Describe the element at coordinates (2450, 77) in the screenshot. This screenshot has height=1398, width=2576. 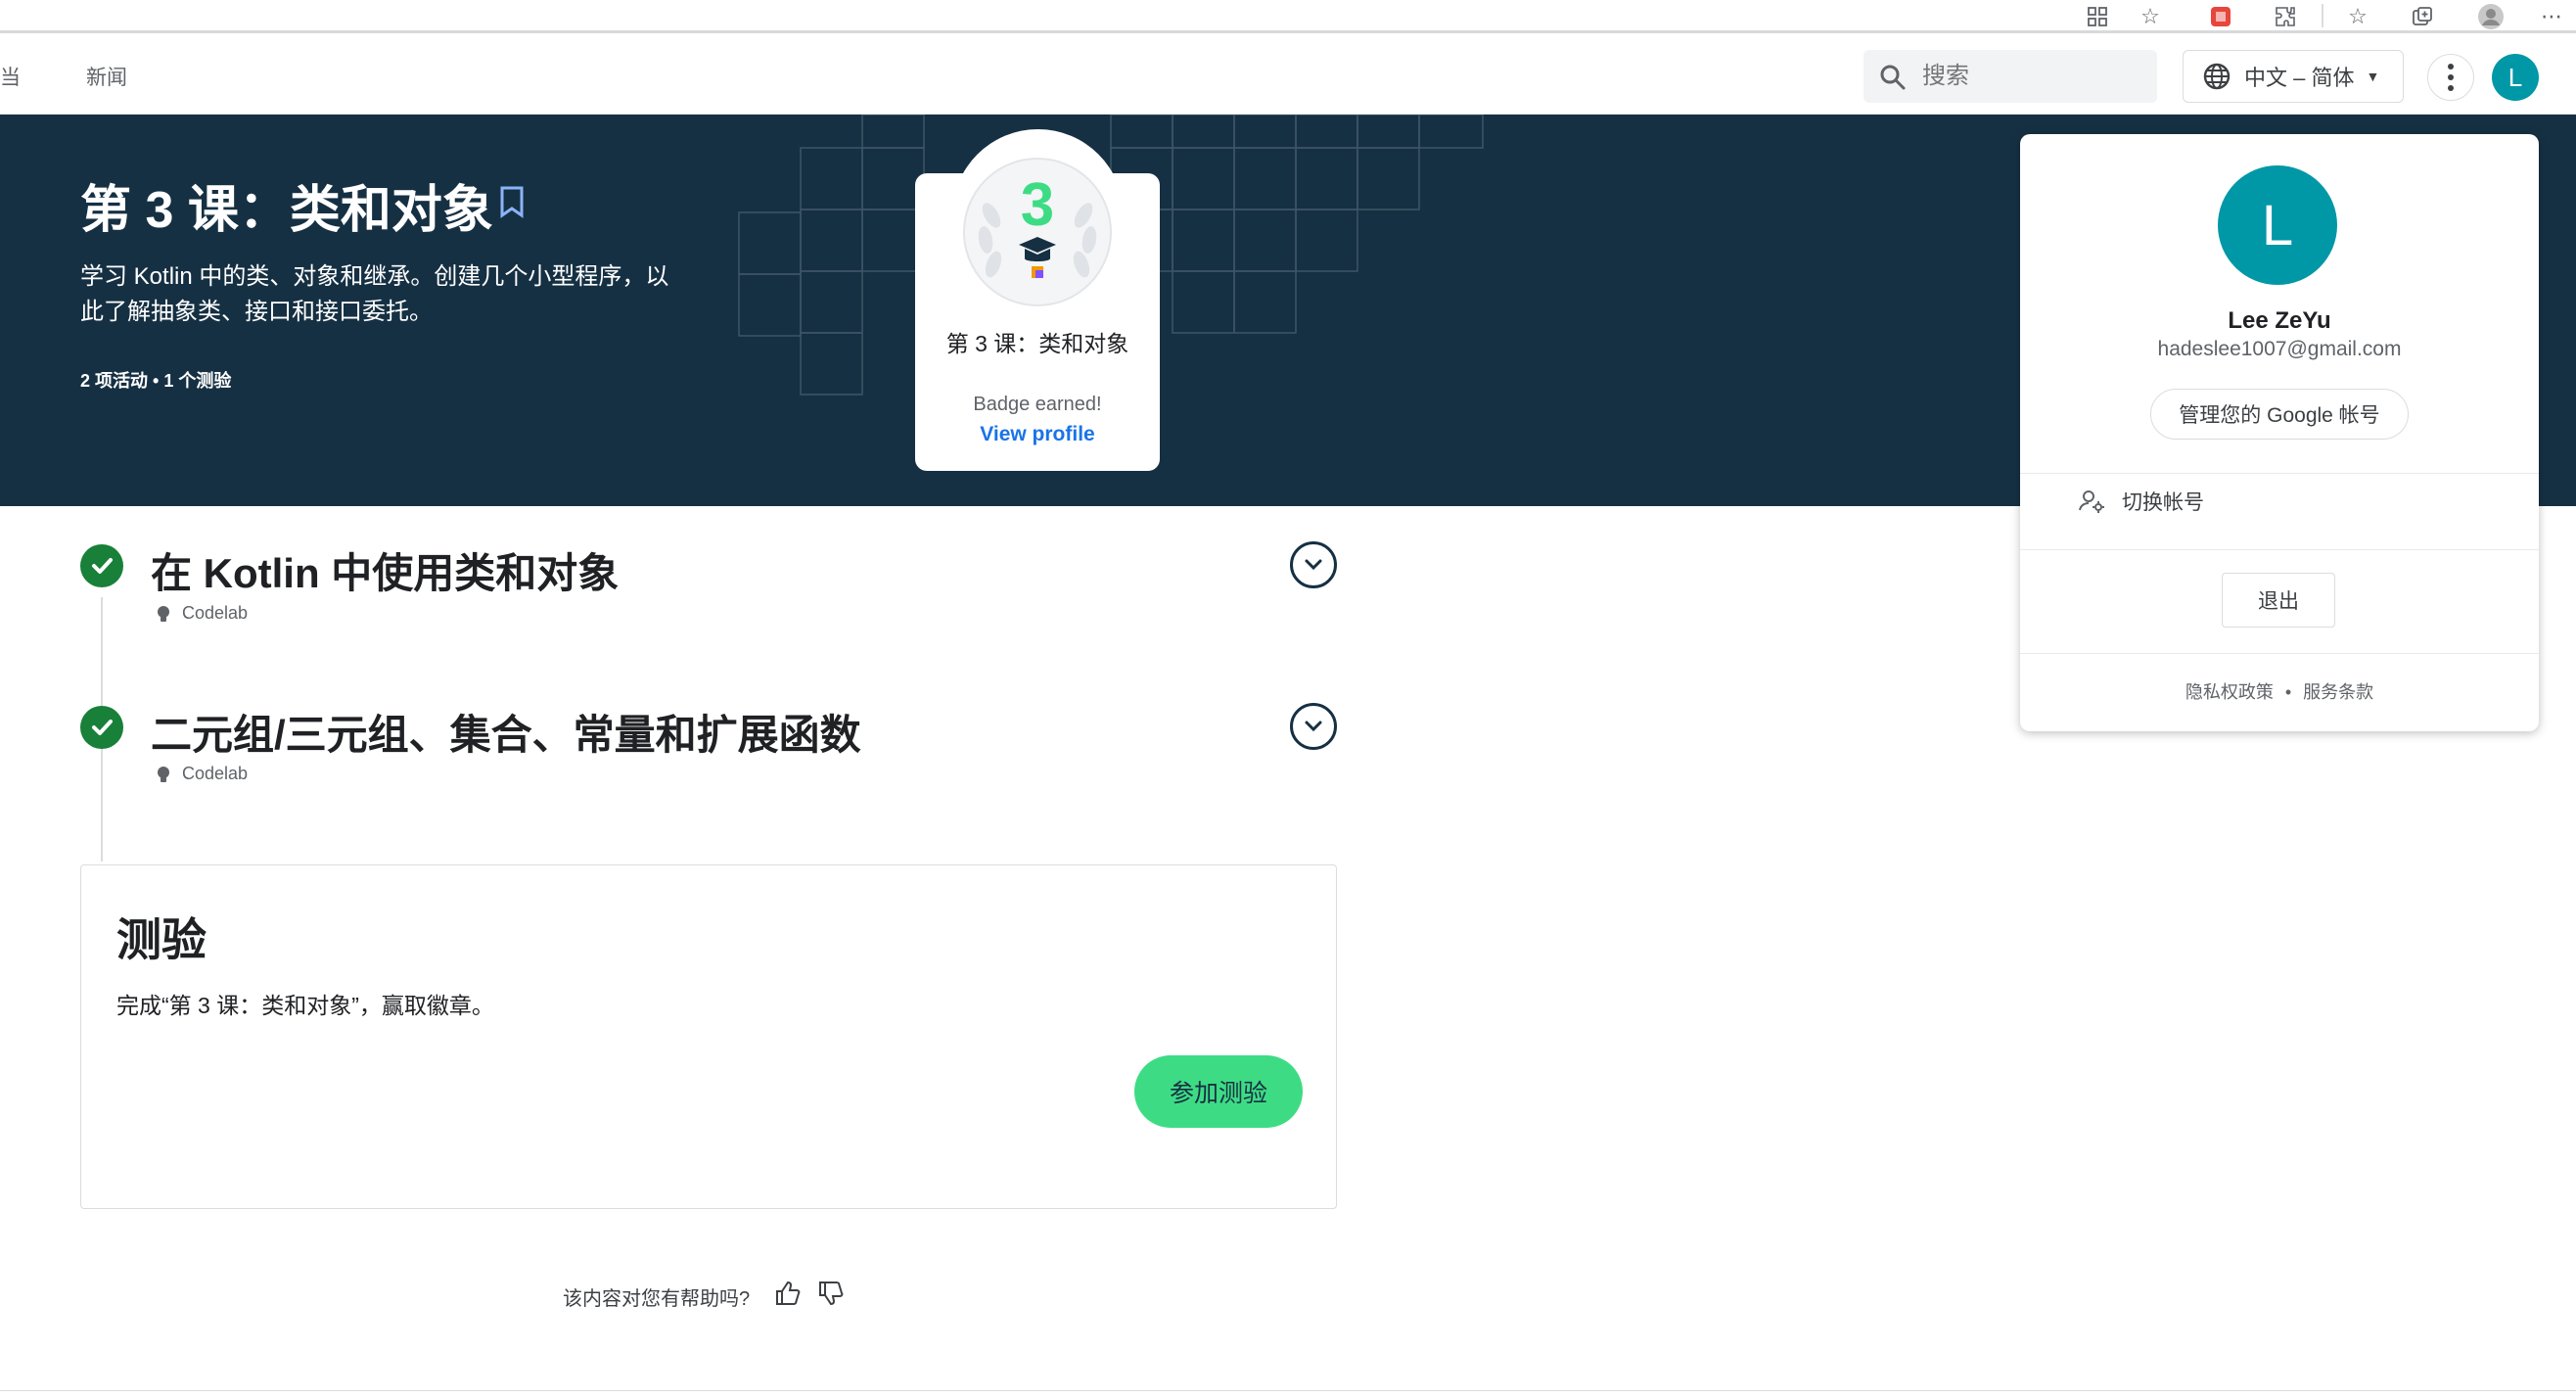
I see `more-options-button` at that location.